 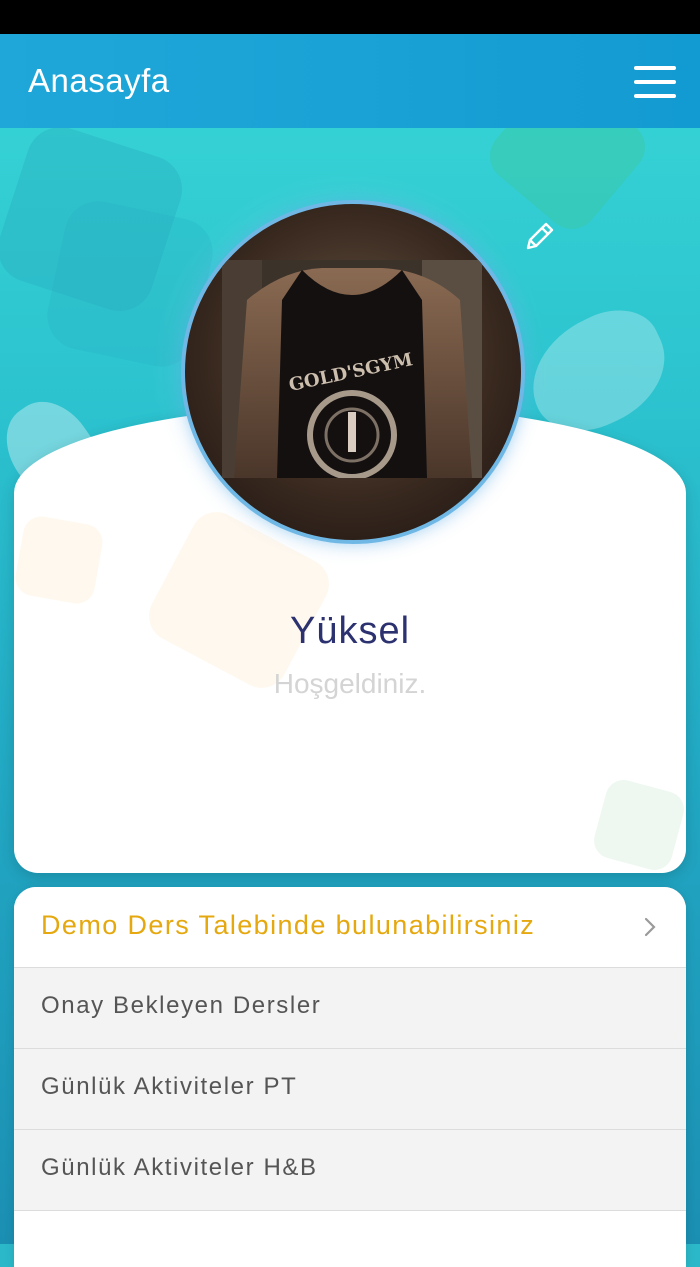 What do you see at coordinates (352, 369) in the screenshot?
I see `profile-photo: GOLD'SGYM` at bounding box center [352, 369].